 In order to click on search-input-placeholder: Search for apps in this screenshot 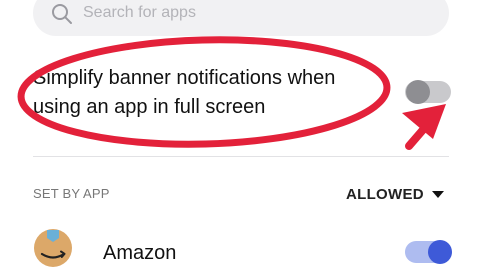, I will do `click(139, 13)`.